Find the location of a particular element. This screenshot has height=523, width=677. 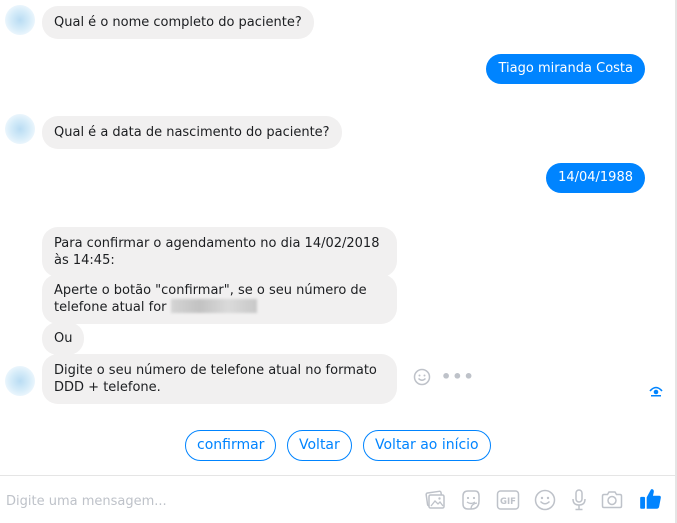

composer-divider is located at coordinates (337, 475).